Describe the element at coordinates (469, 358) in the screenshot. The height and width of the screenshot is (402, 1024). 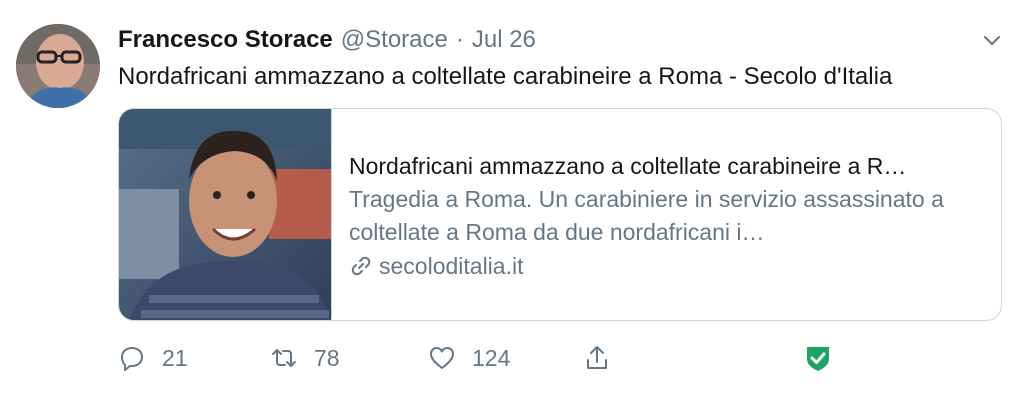
I see `like-button: 124` at that location.